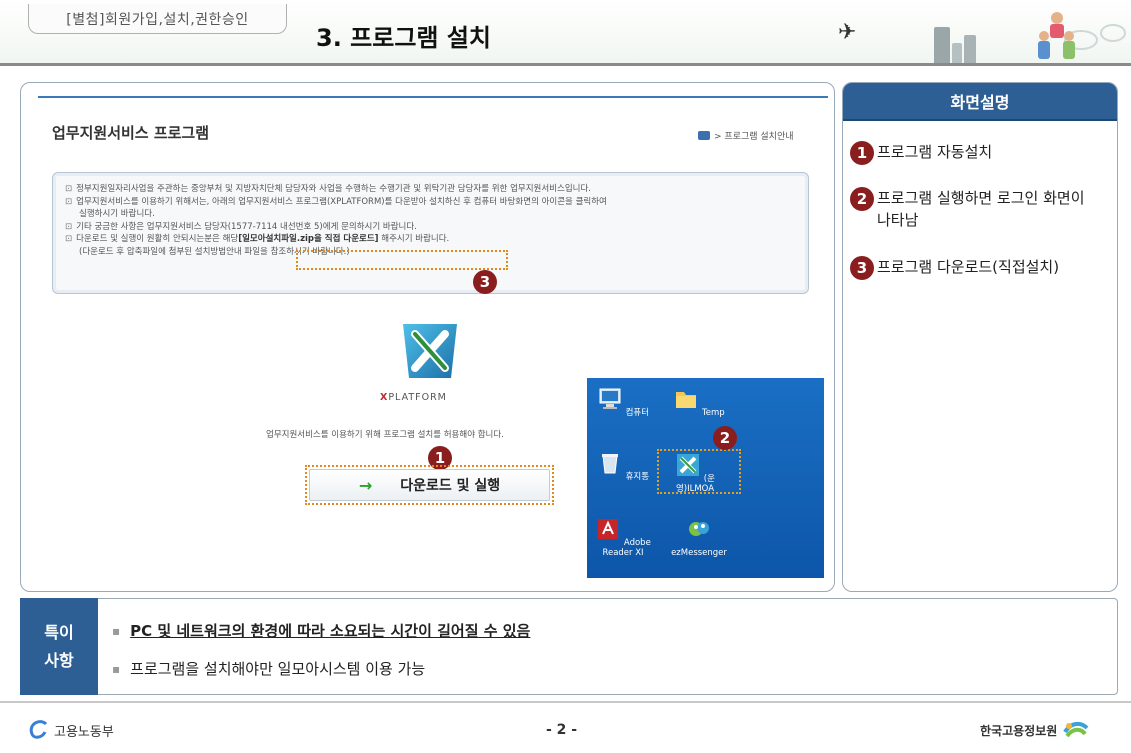  I want to click on description-text-2: 프로그램 실행하면 로그인 화면이 나타남, so click(981, 209).